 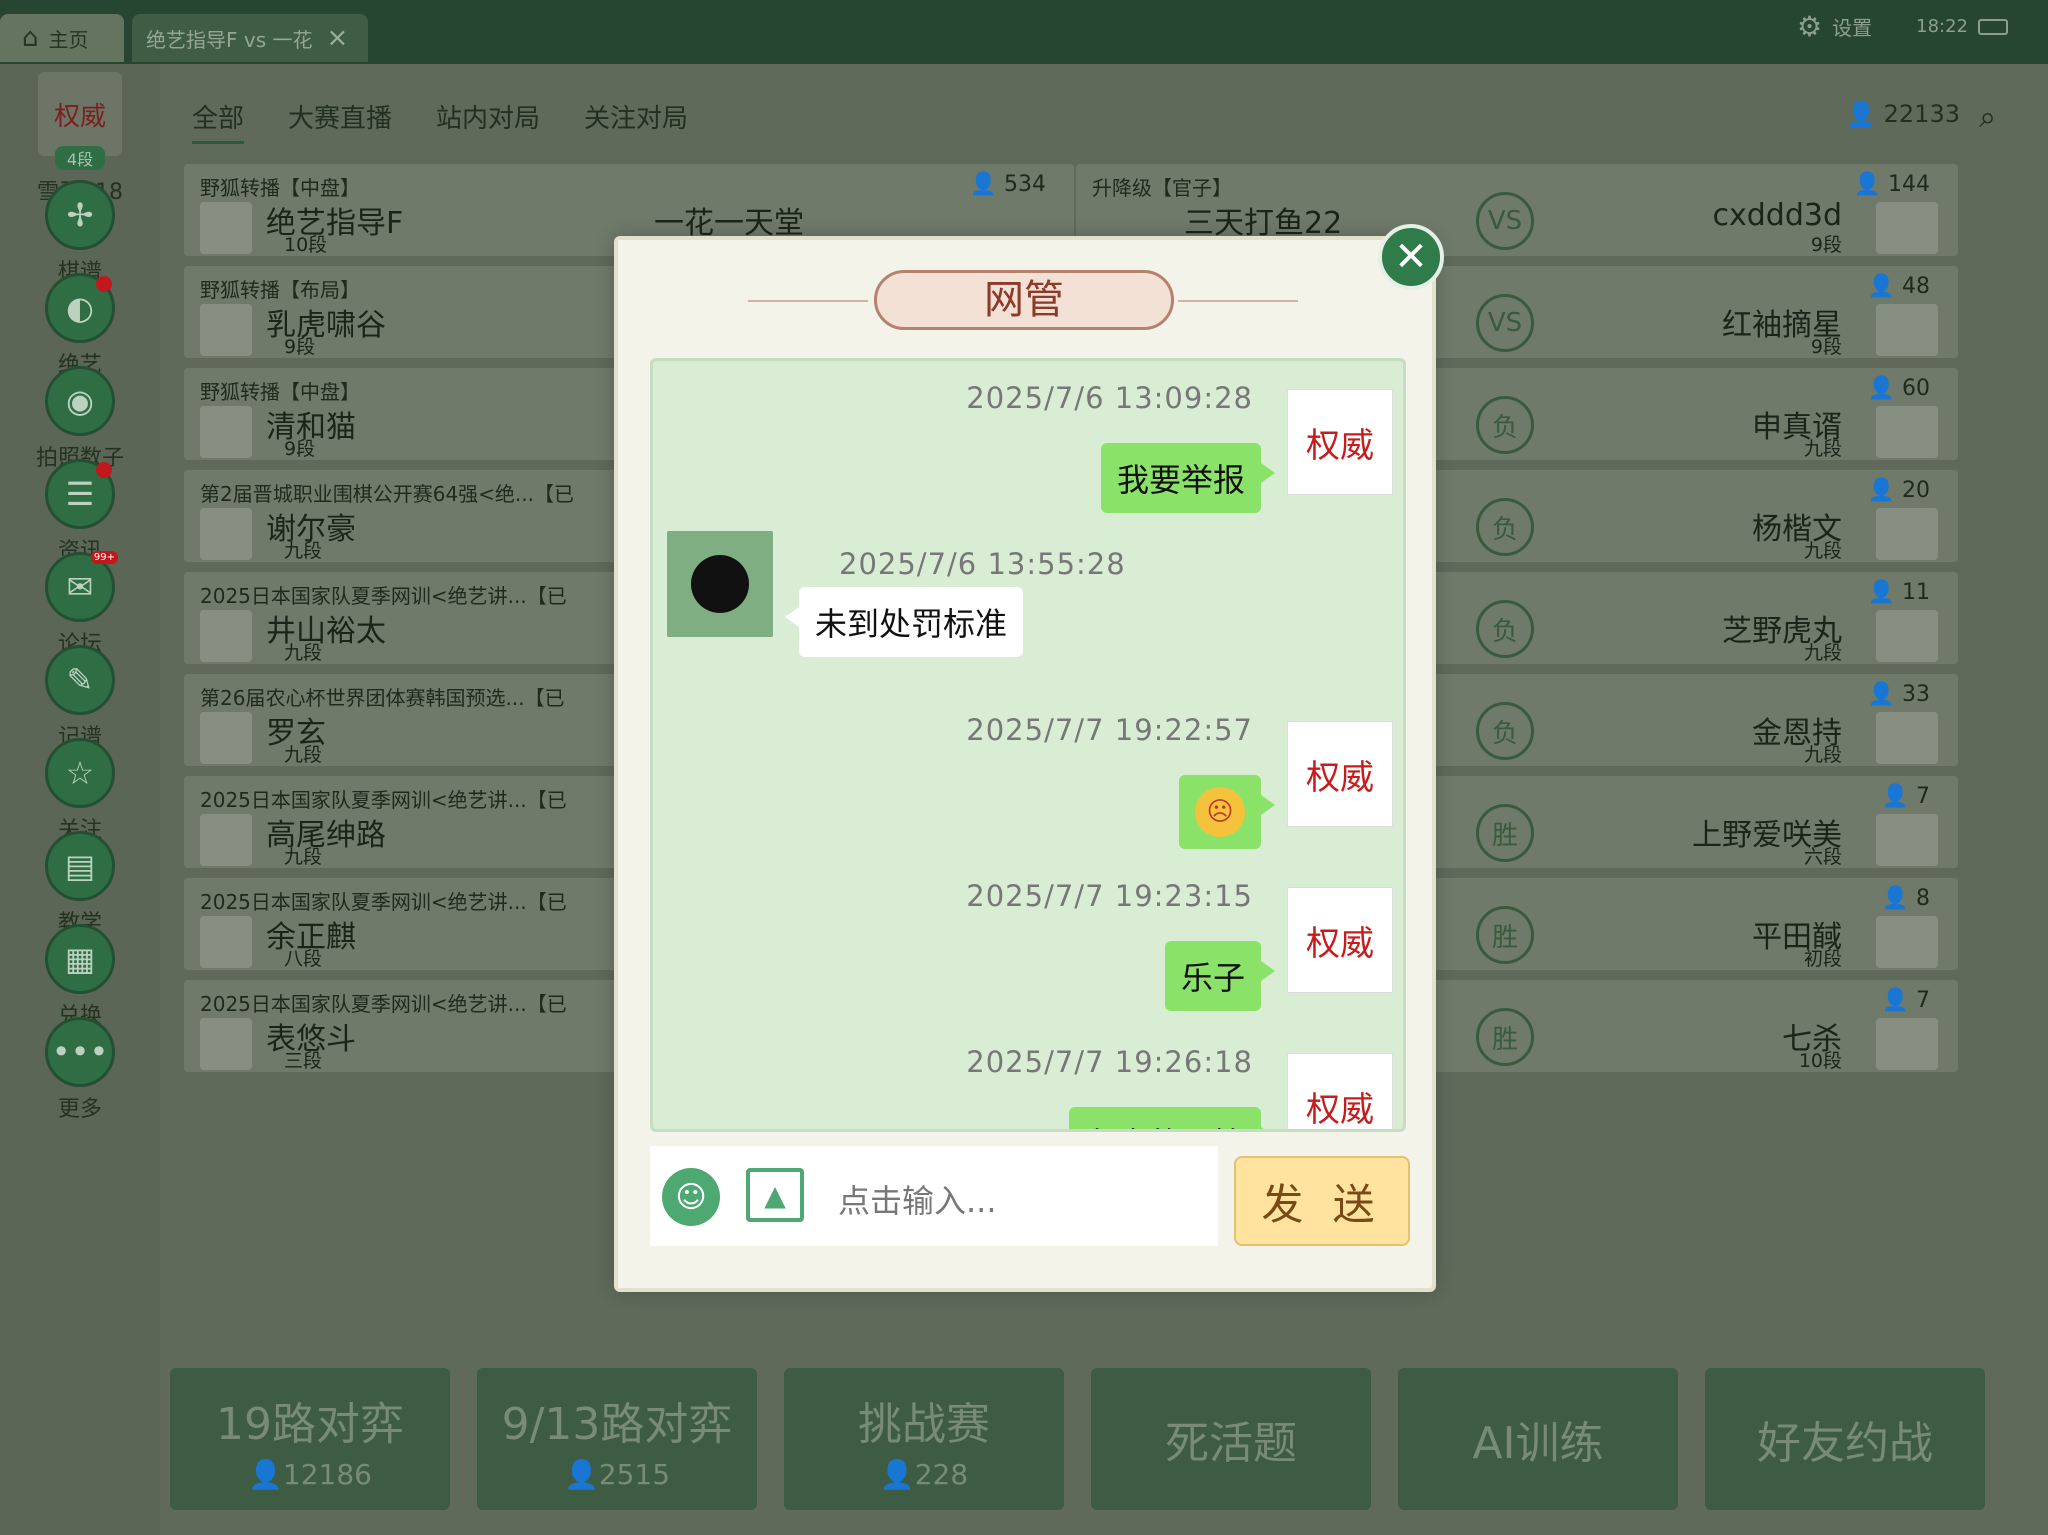 I want to click on angry-face-icon: ☹, so click(x=1220, y=812).